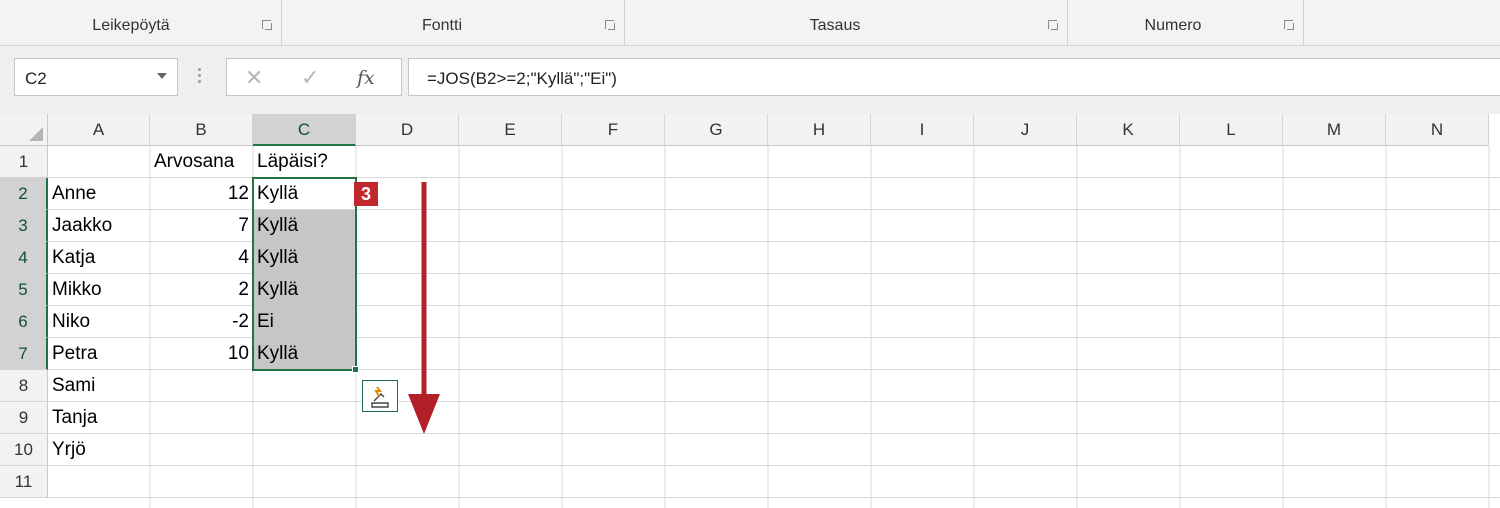  Describe the element at coordinates (310, 78) in the screenshot. I see `enter-icon: ✓` at that location.